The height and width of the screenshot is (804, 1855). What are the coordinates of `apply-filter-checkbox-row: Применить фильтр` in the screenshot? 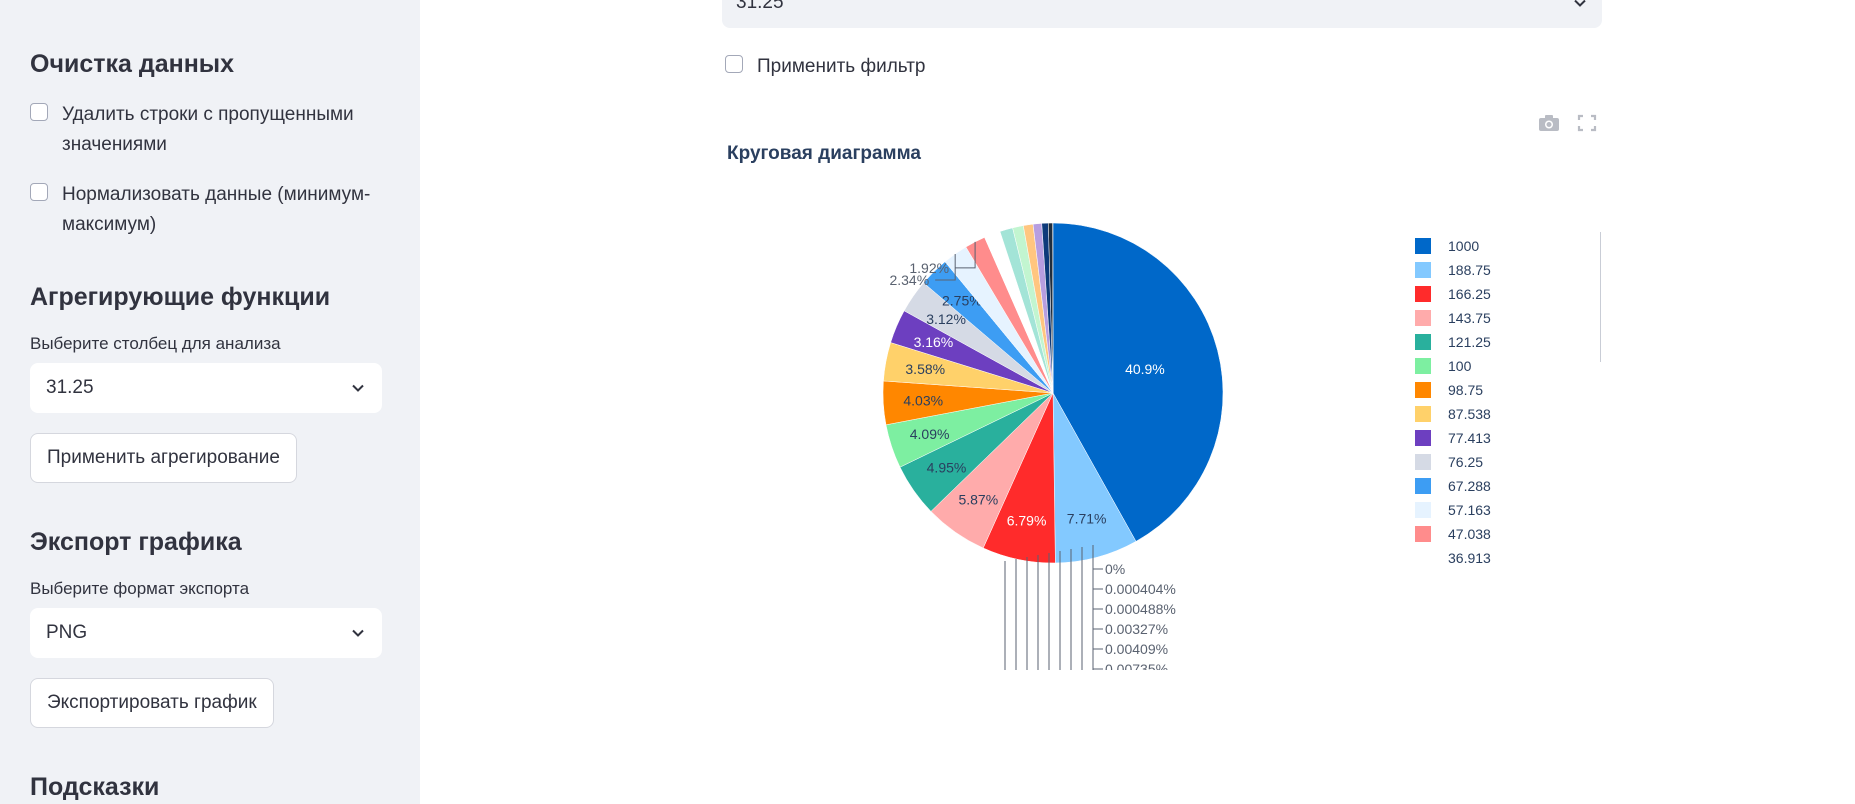 It's located at (901, 67).